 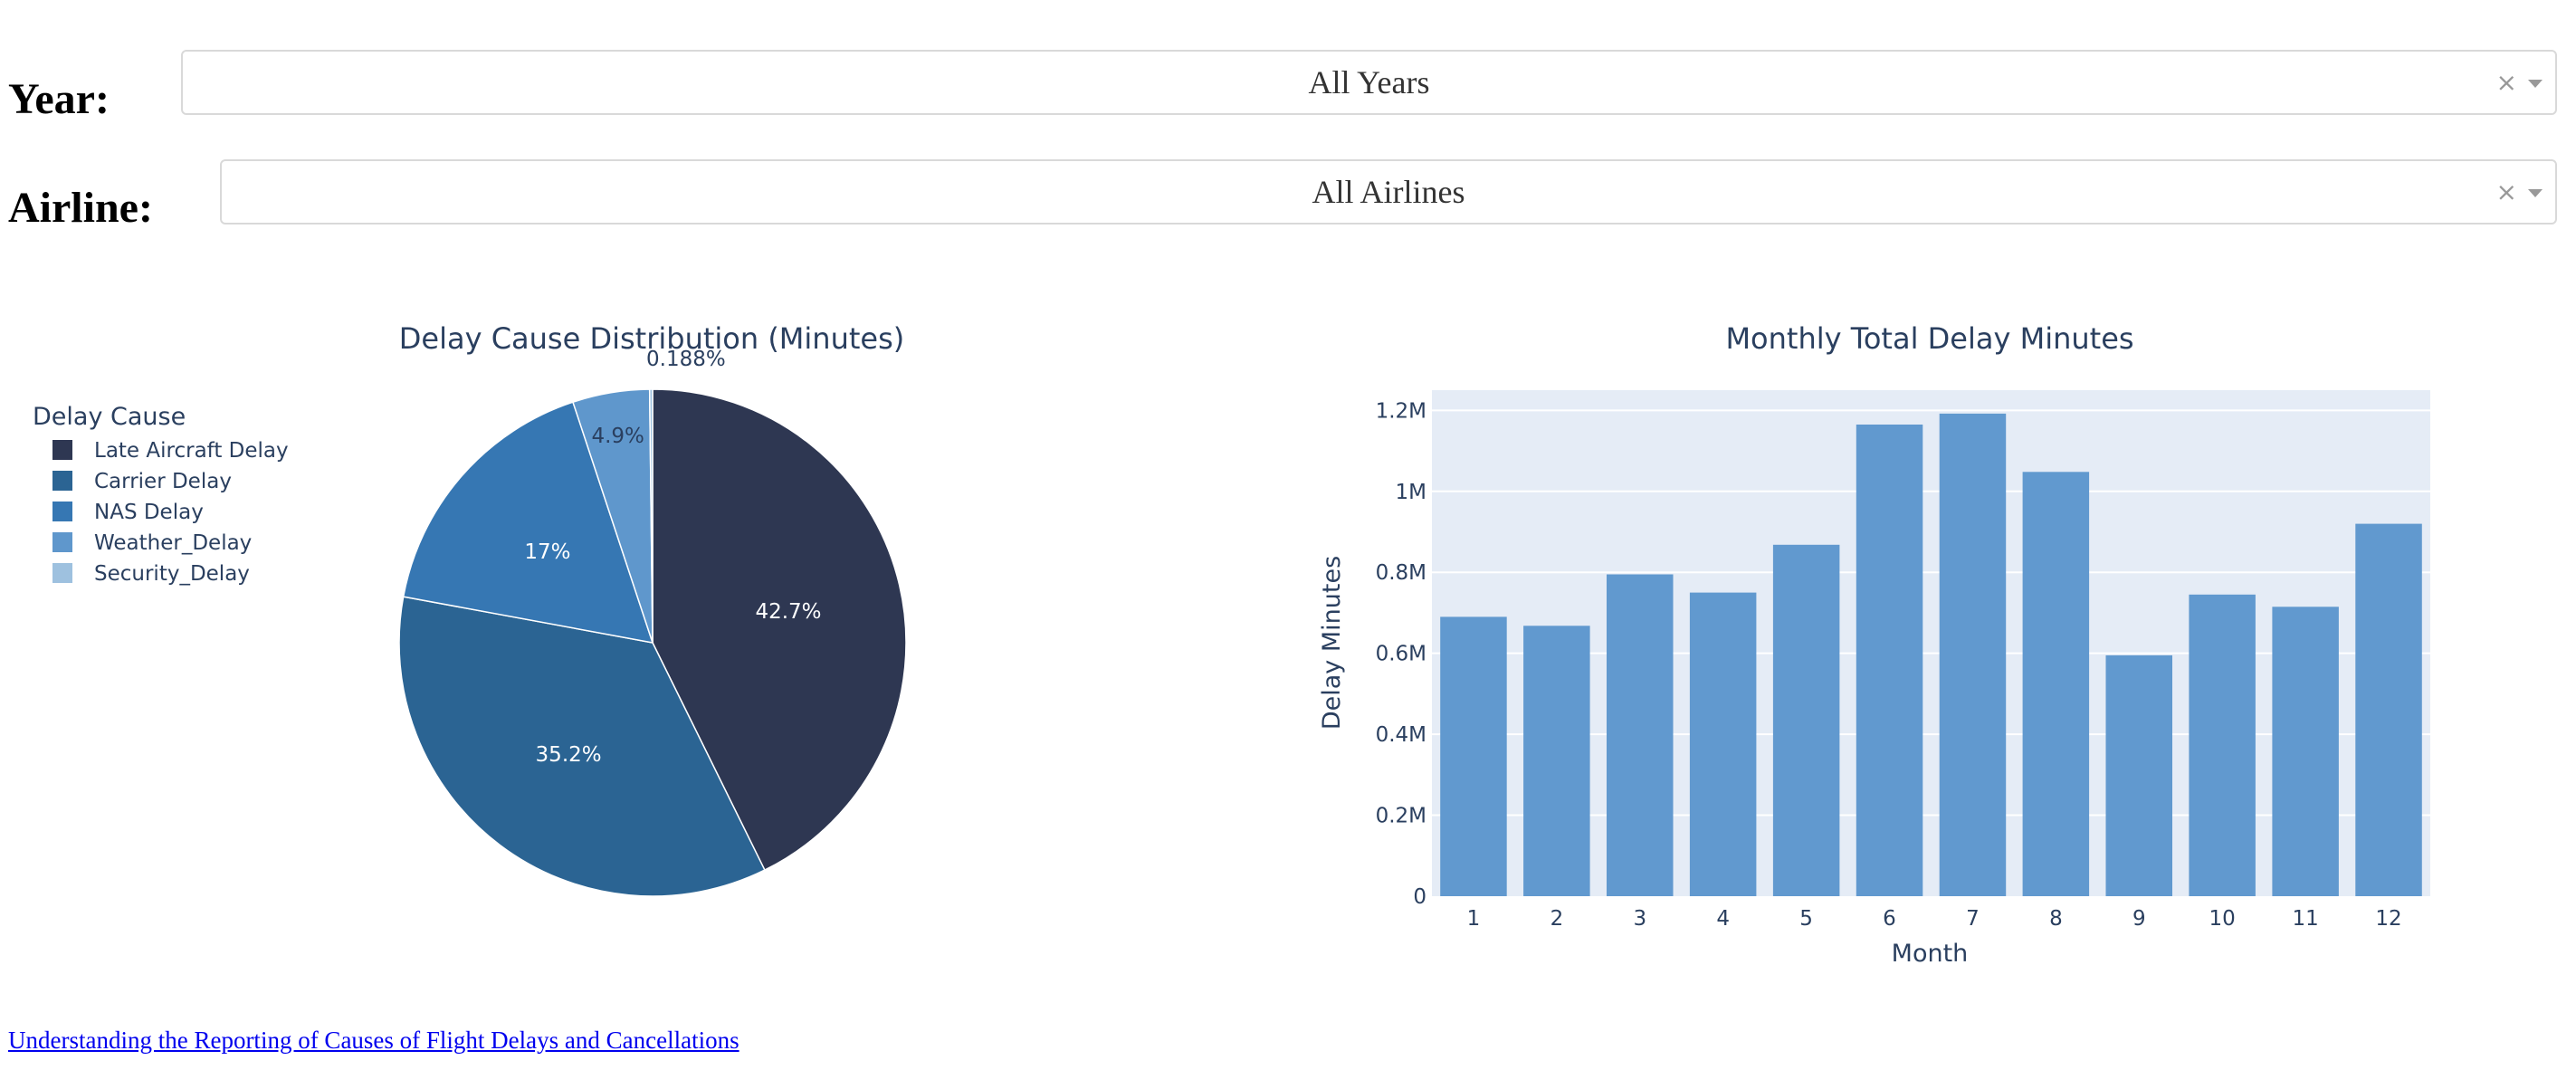 What do you see at coordinates (163, 481) in the screenshot?
I see `legend-label-carrier-delay: Carrier Delay` at bounding box center [163, 481].